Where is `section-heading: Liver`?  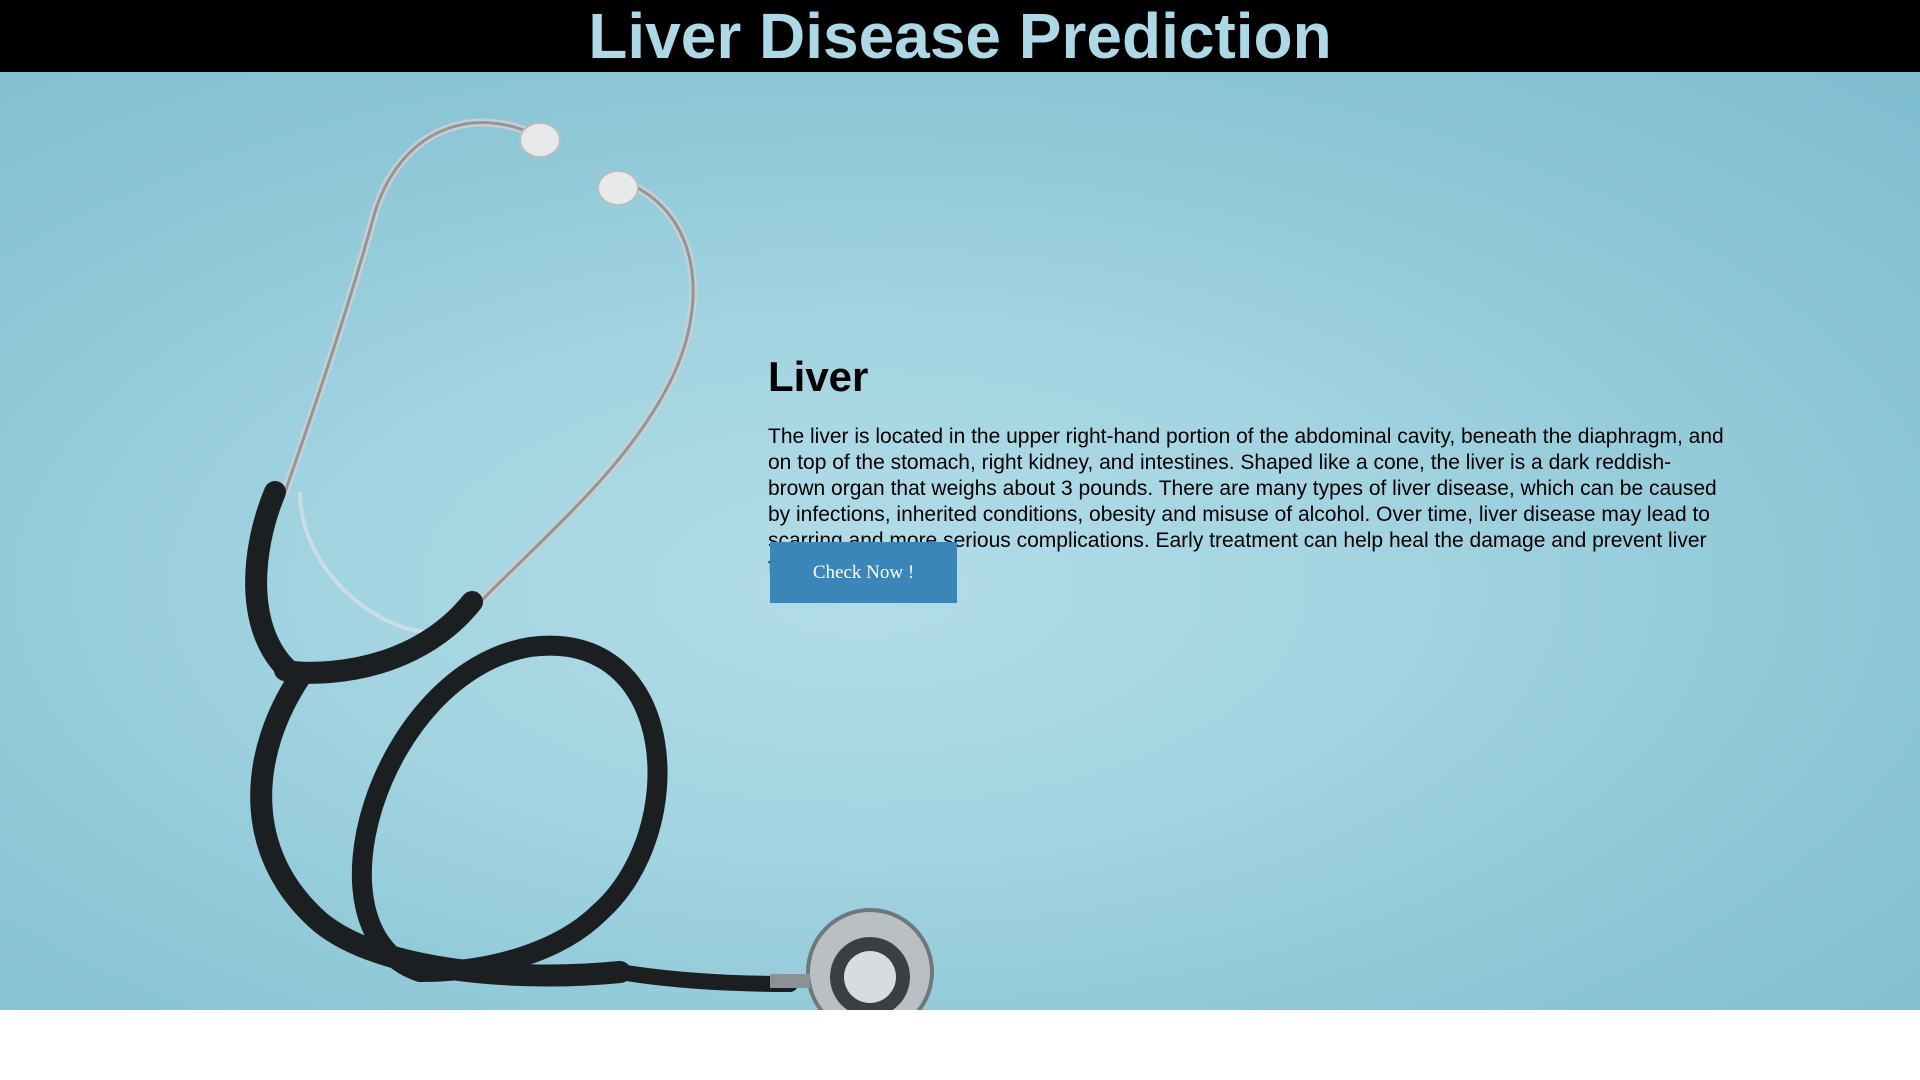 section-heading: Liver is located at coordinates (818, 376).